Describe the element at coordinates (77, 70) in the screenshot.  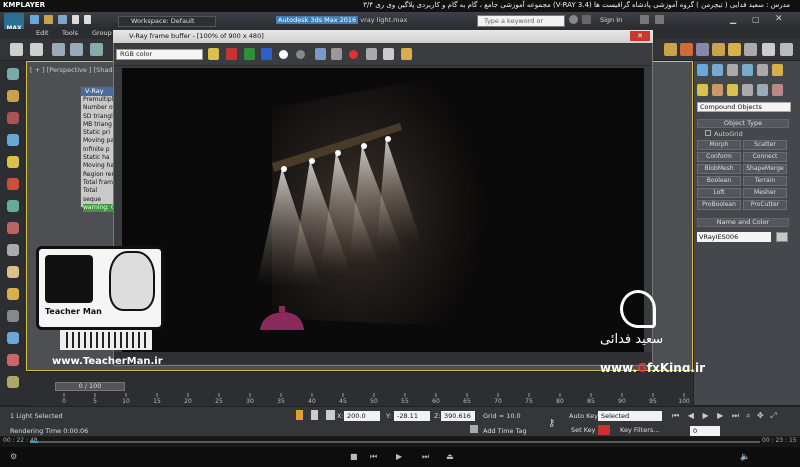
I see `viewport-label: [ + ] [Perspective ] [Shaded ]` at that location.